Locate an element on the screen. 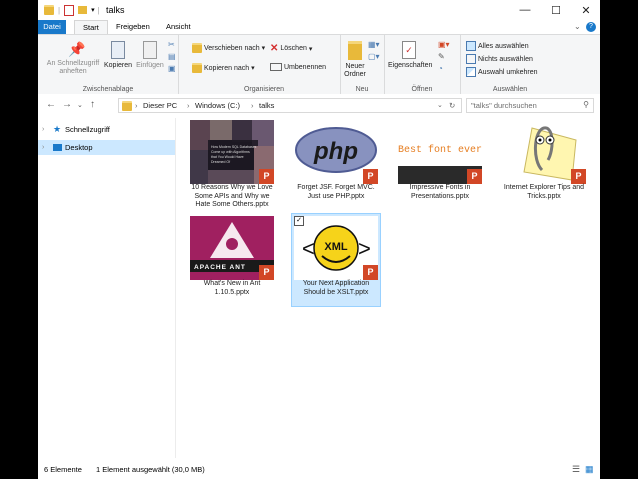 The image size is (638, 479). breadcrumb-drive: Windows (C:) is located at coordinates (217, 105).